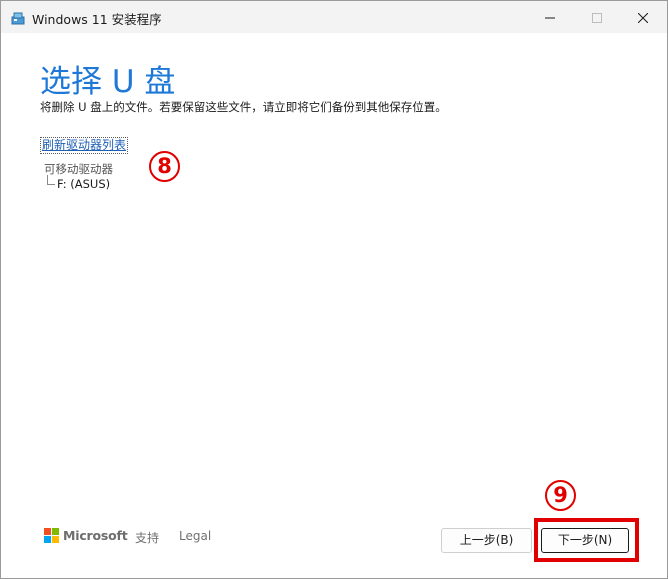 The image size is (668, 579). What do you see at coordinates (83, 184) in the screenshot?
I see `drive-item-f-asus: F: (ASUS)` at bounding box center [83, 184].